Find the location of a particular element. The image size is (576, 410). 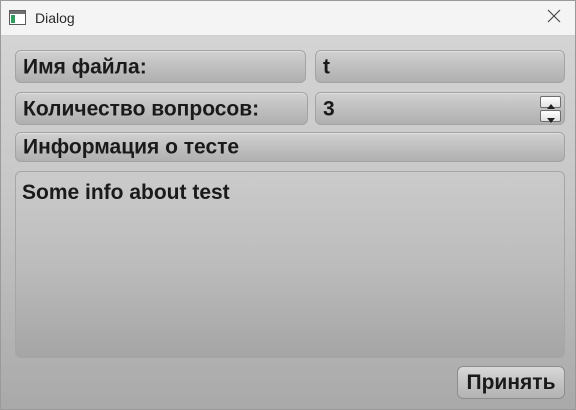

questions-count-label: Количество вопросов: is located at coordinates (161, 108).